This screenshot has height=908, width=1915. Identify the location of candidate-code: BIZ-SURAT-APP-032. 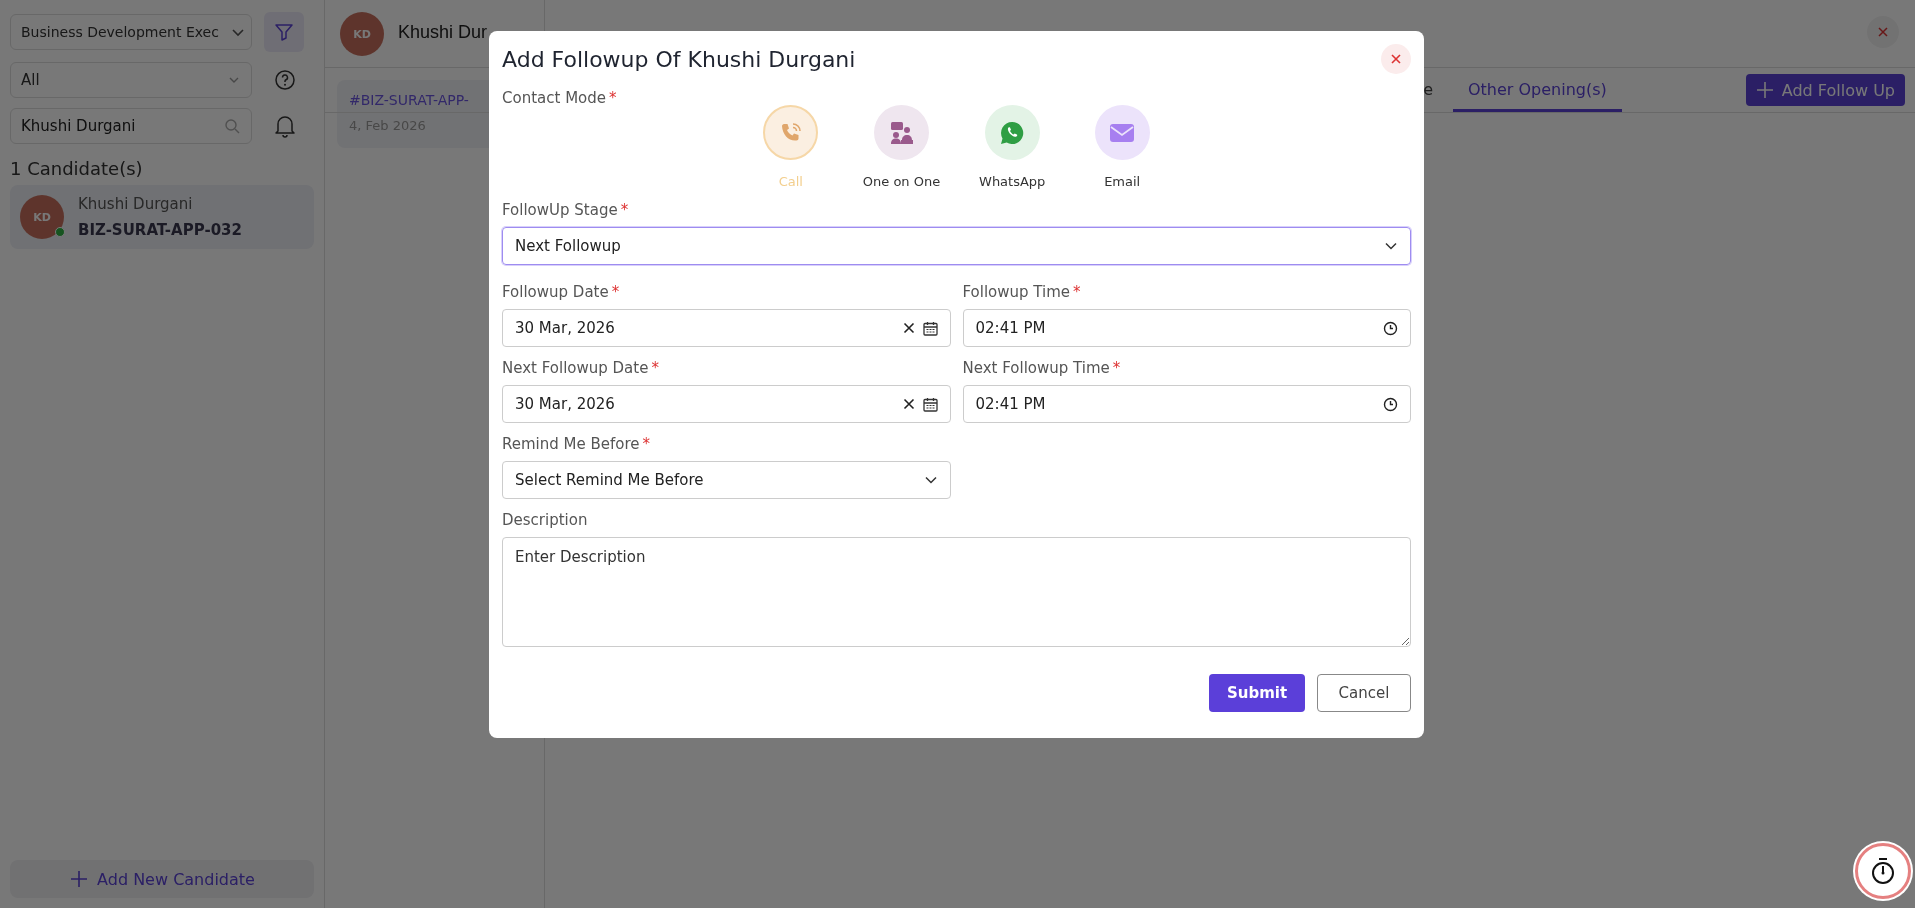
(160, 230).